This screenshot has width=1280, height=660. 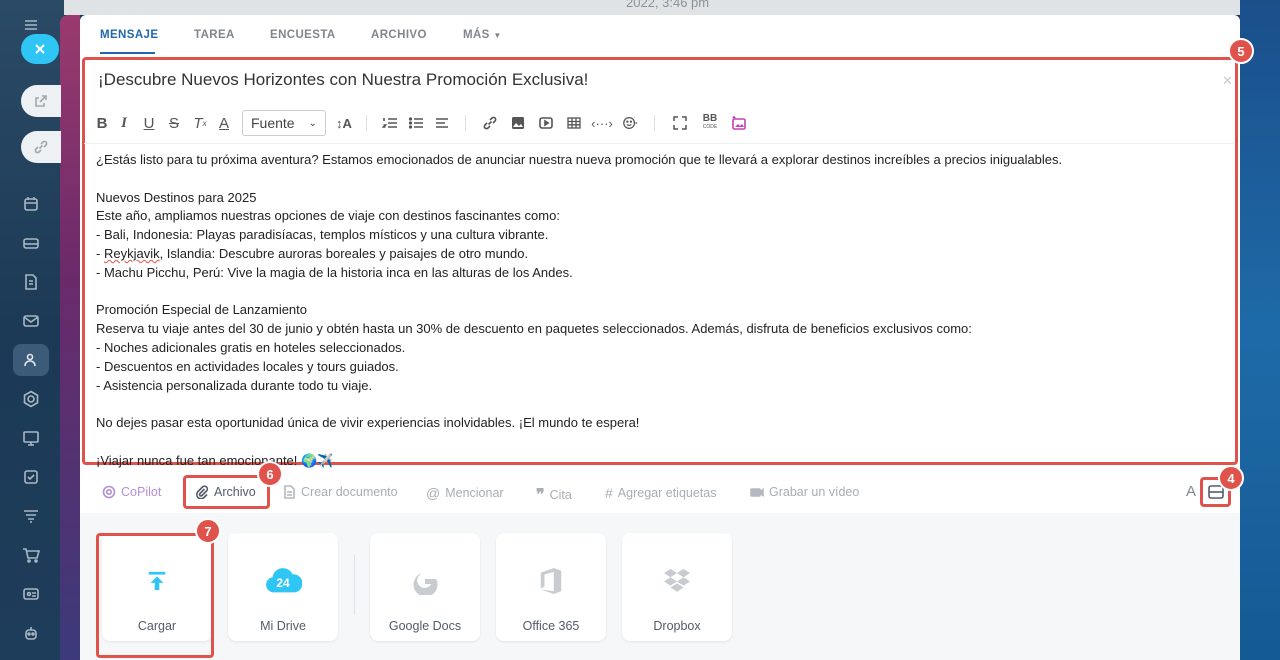 What do you see at coordinates (1227, 81) in the screenshot?
I see `title-close-icon: ✕` at bounding box center [1227, 81].